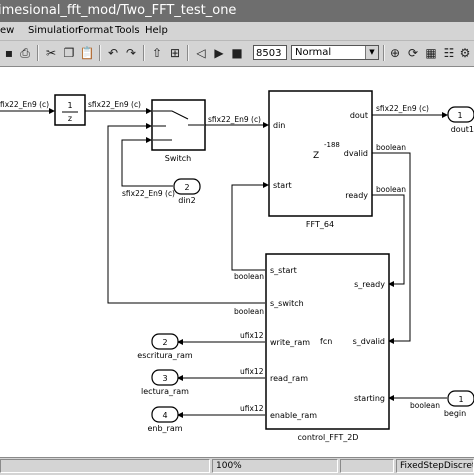  Describe the element at coordinates (249, 311) in the screenshot. I see `signal-sswitch-type: boolean` at that location.